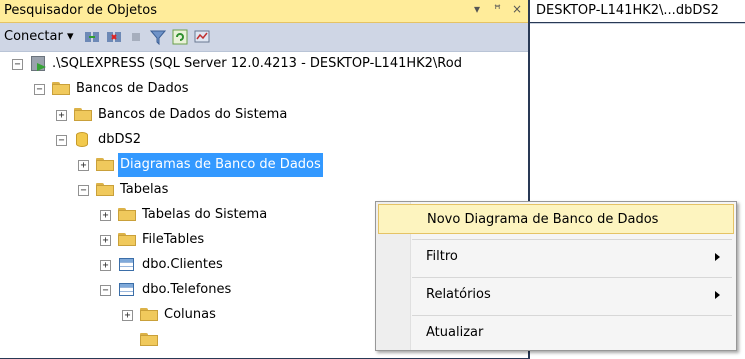  Describe the element at coordinates (264, 11) in the screenshot. I see `object-explorer-title-bar: Pesquisador de Objetos ▾ ꟸ ×` at that location.